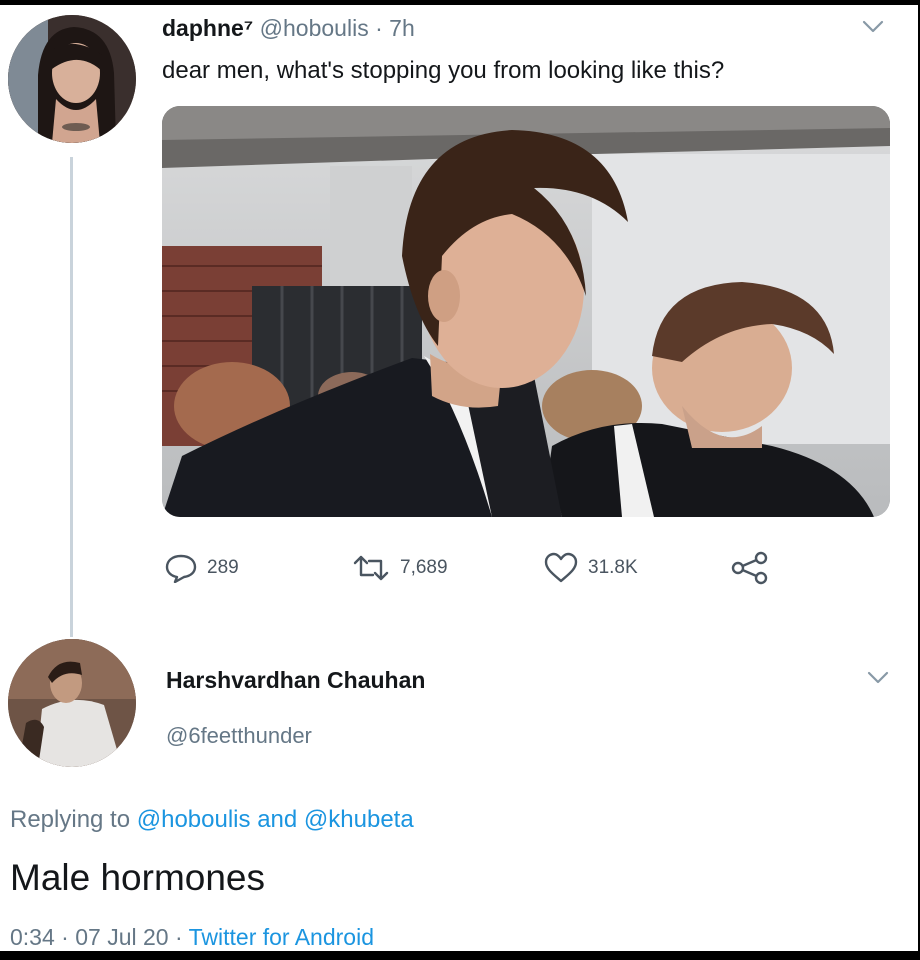  What do you see at coordinates (295, 680) in the screenshot?
I see `reply-display-name: Harshvardhan Chauhan` at bounding box center [295, 680].